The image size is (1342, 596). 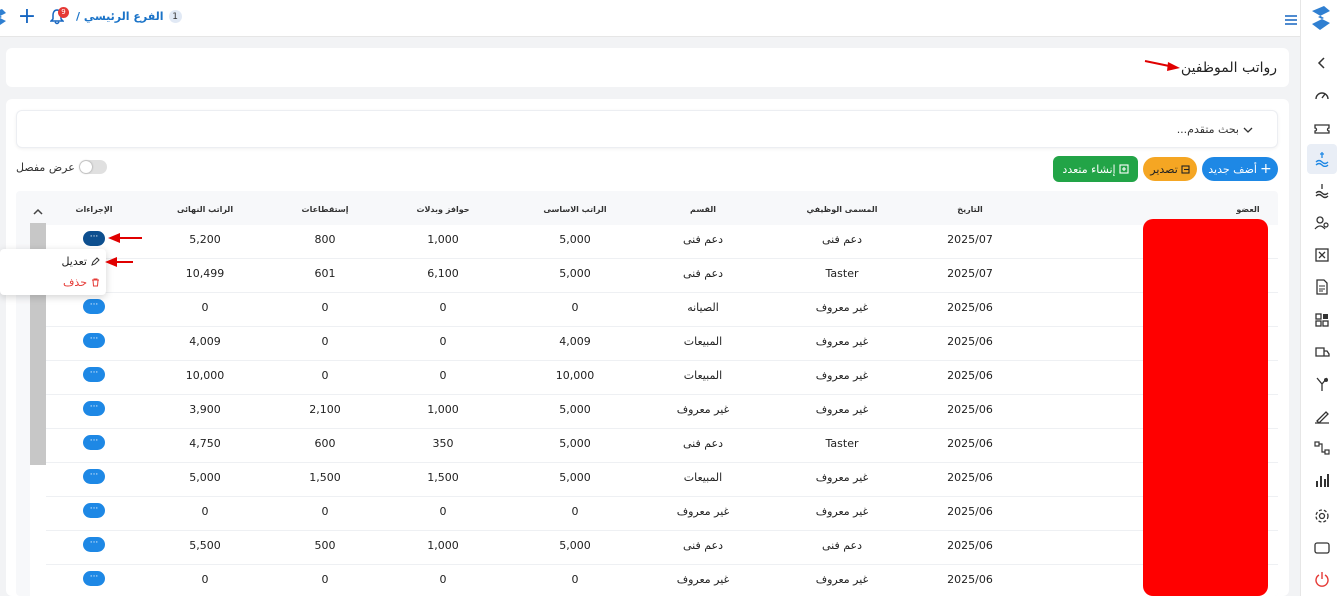 I want to click on header-actions: الإجراءات, so click(x=94, y=209).